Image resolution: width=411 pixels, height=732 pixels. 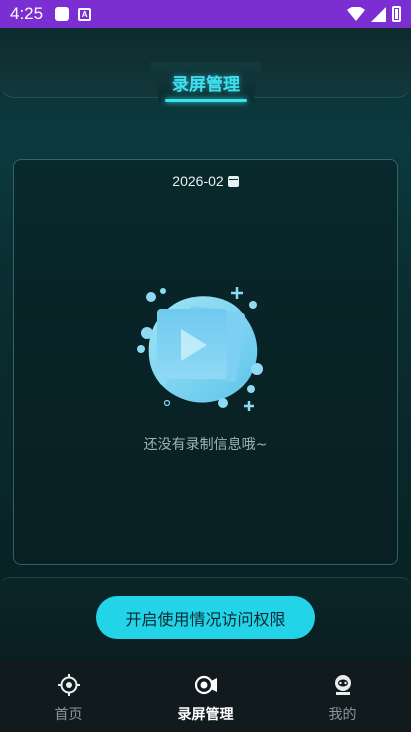 What do you see at coordinates (206, 85) in the screenshot?
I see `page-title: 录屏管理` at bounding box center [206, 85].